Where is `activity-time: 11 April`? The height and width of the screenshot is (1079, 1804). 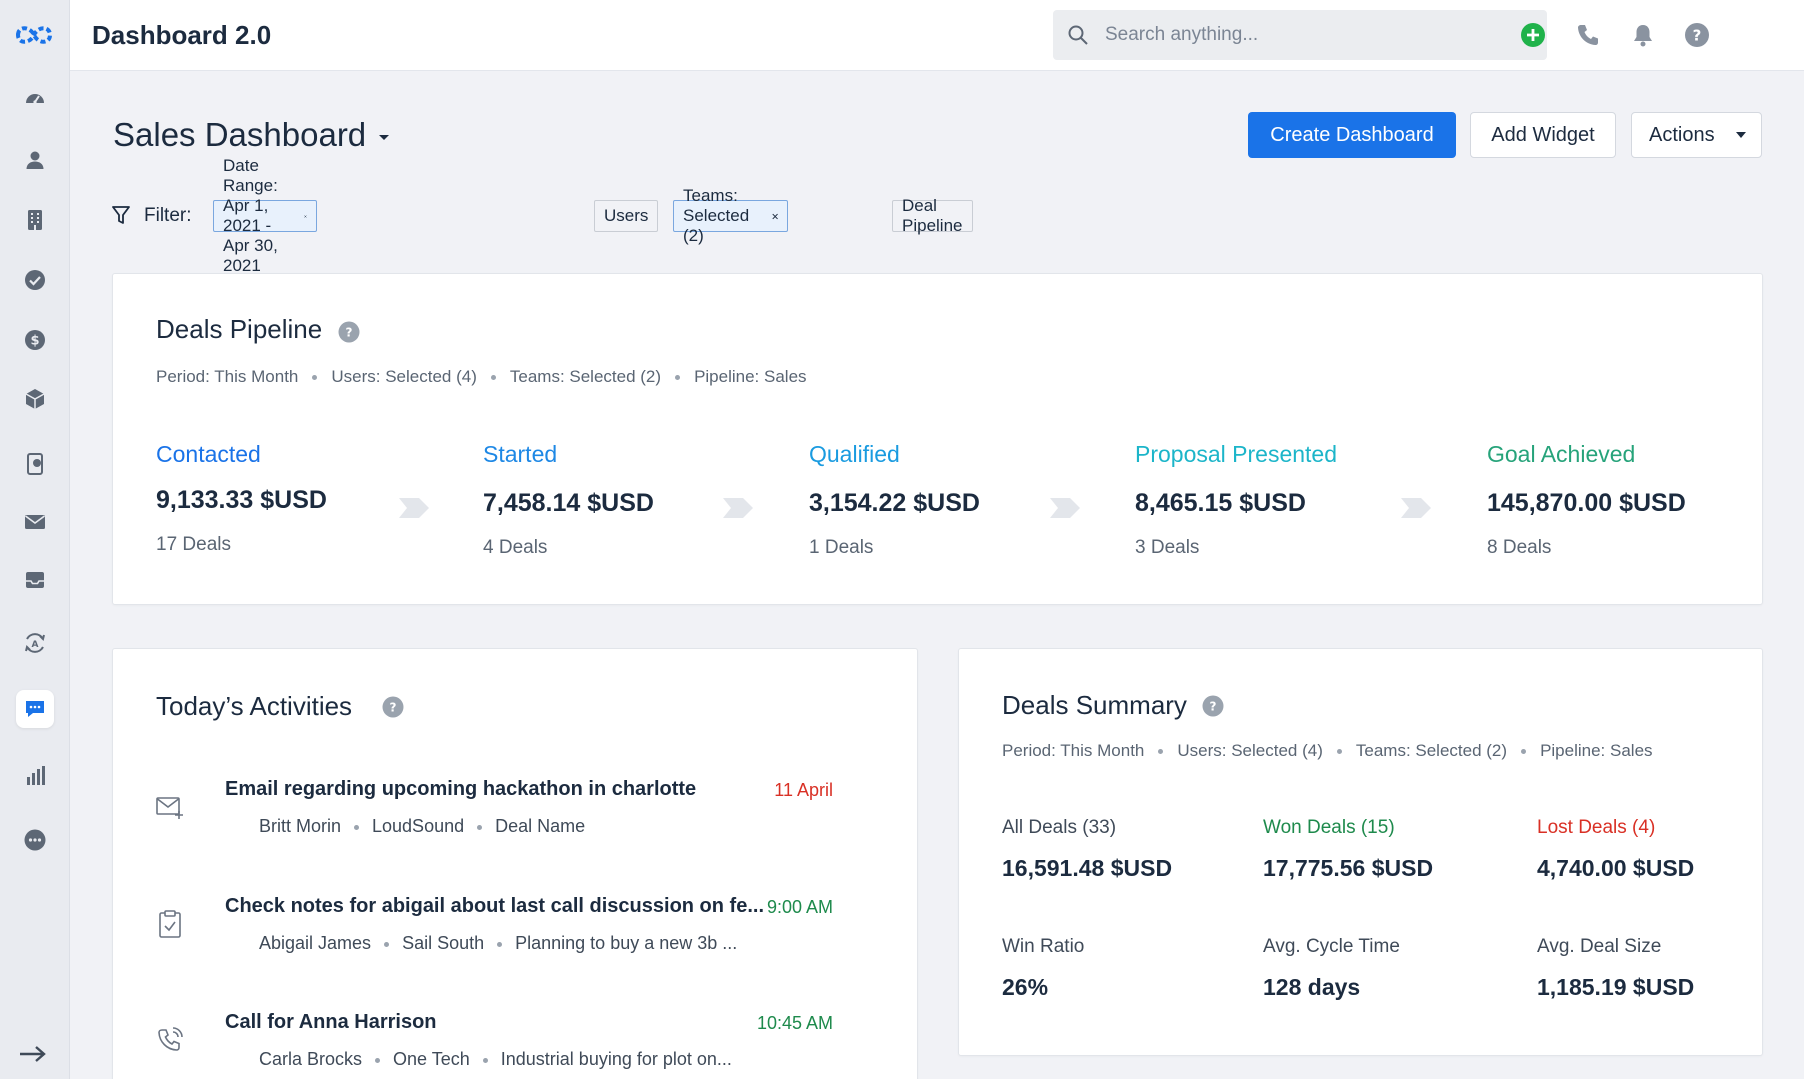 activity-time: 11 April is located at coordinates (803, 790).